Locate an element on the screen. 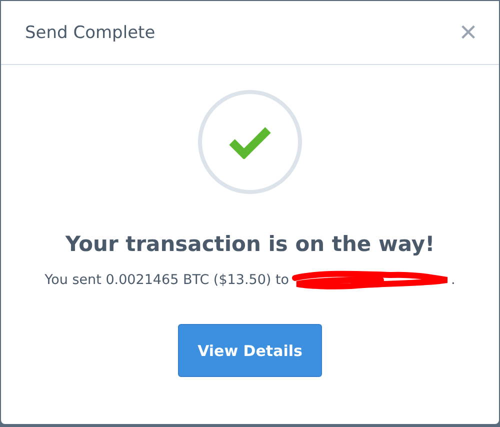  sent-message: You sent 0.0021465 BTC ($13.50) to is located at coordinates (167, 280).